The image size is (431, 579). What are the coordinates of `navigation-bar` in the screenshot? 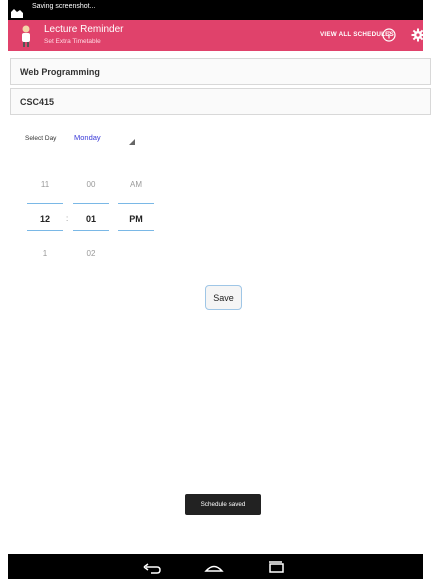 It's located at (215, 566).